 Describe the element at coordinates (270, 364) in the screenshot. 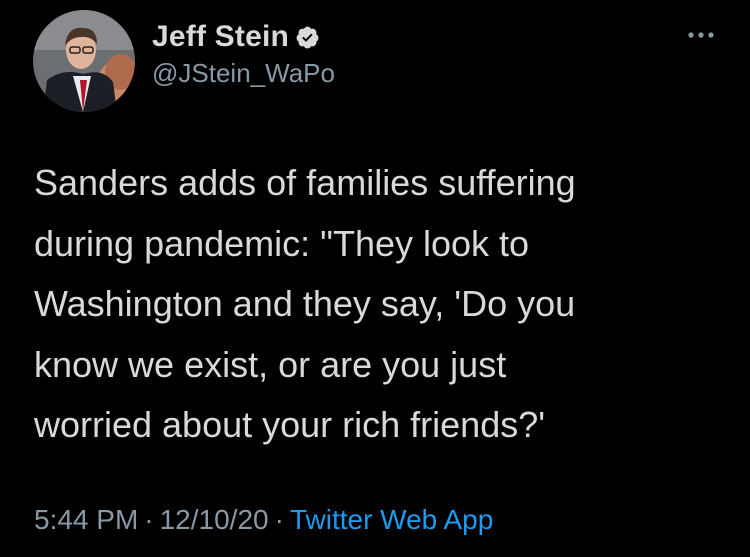

I see `tweet-text-line: know we exist, or are you just` at that location.